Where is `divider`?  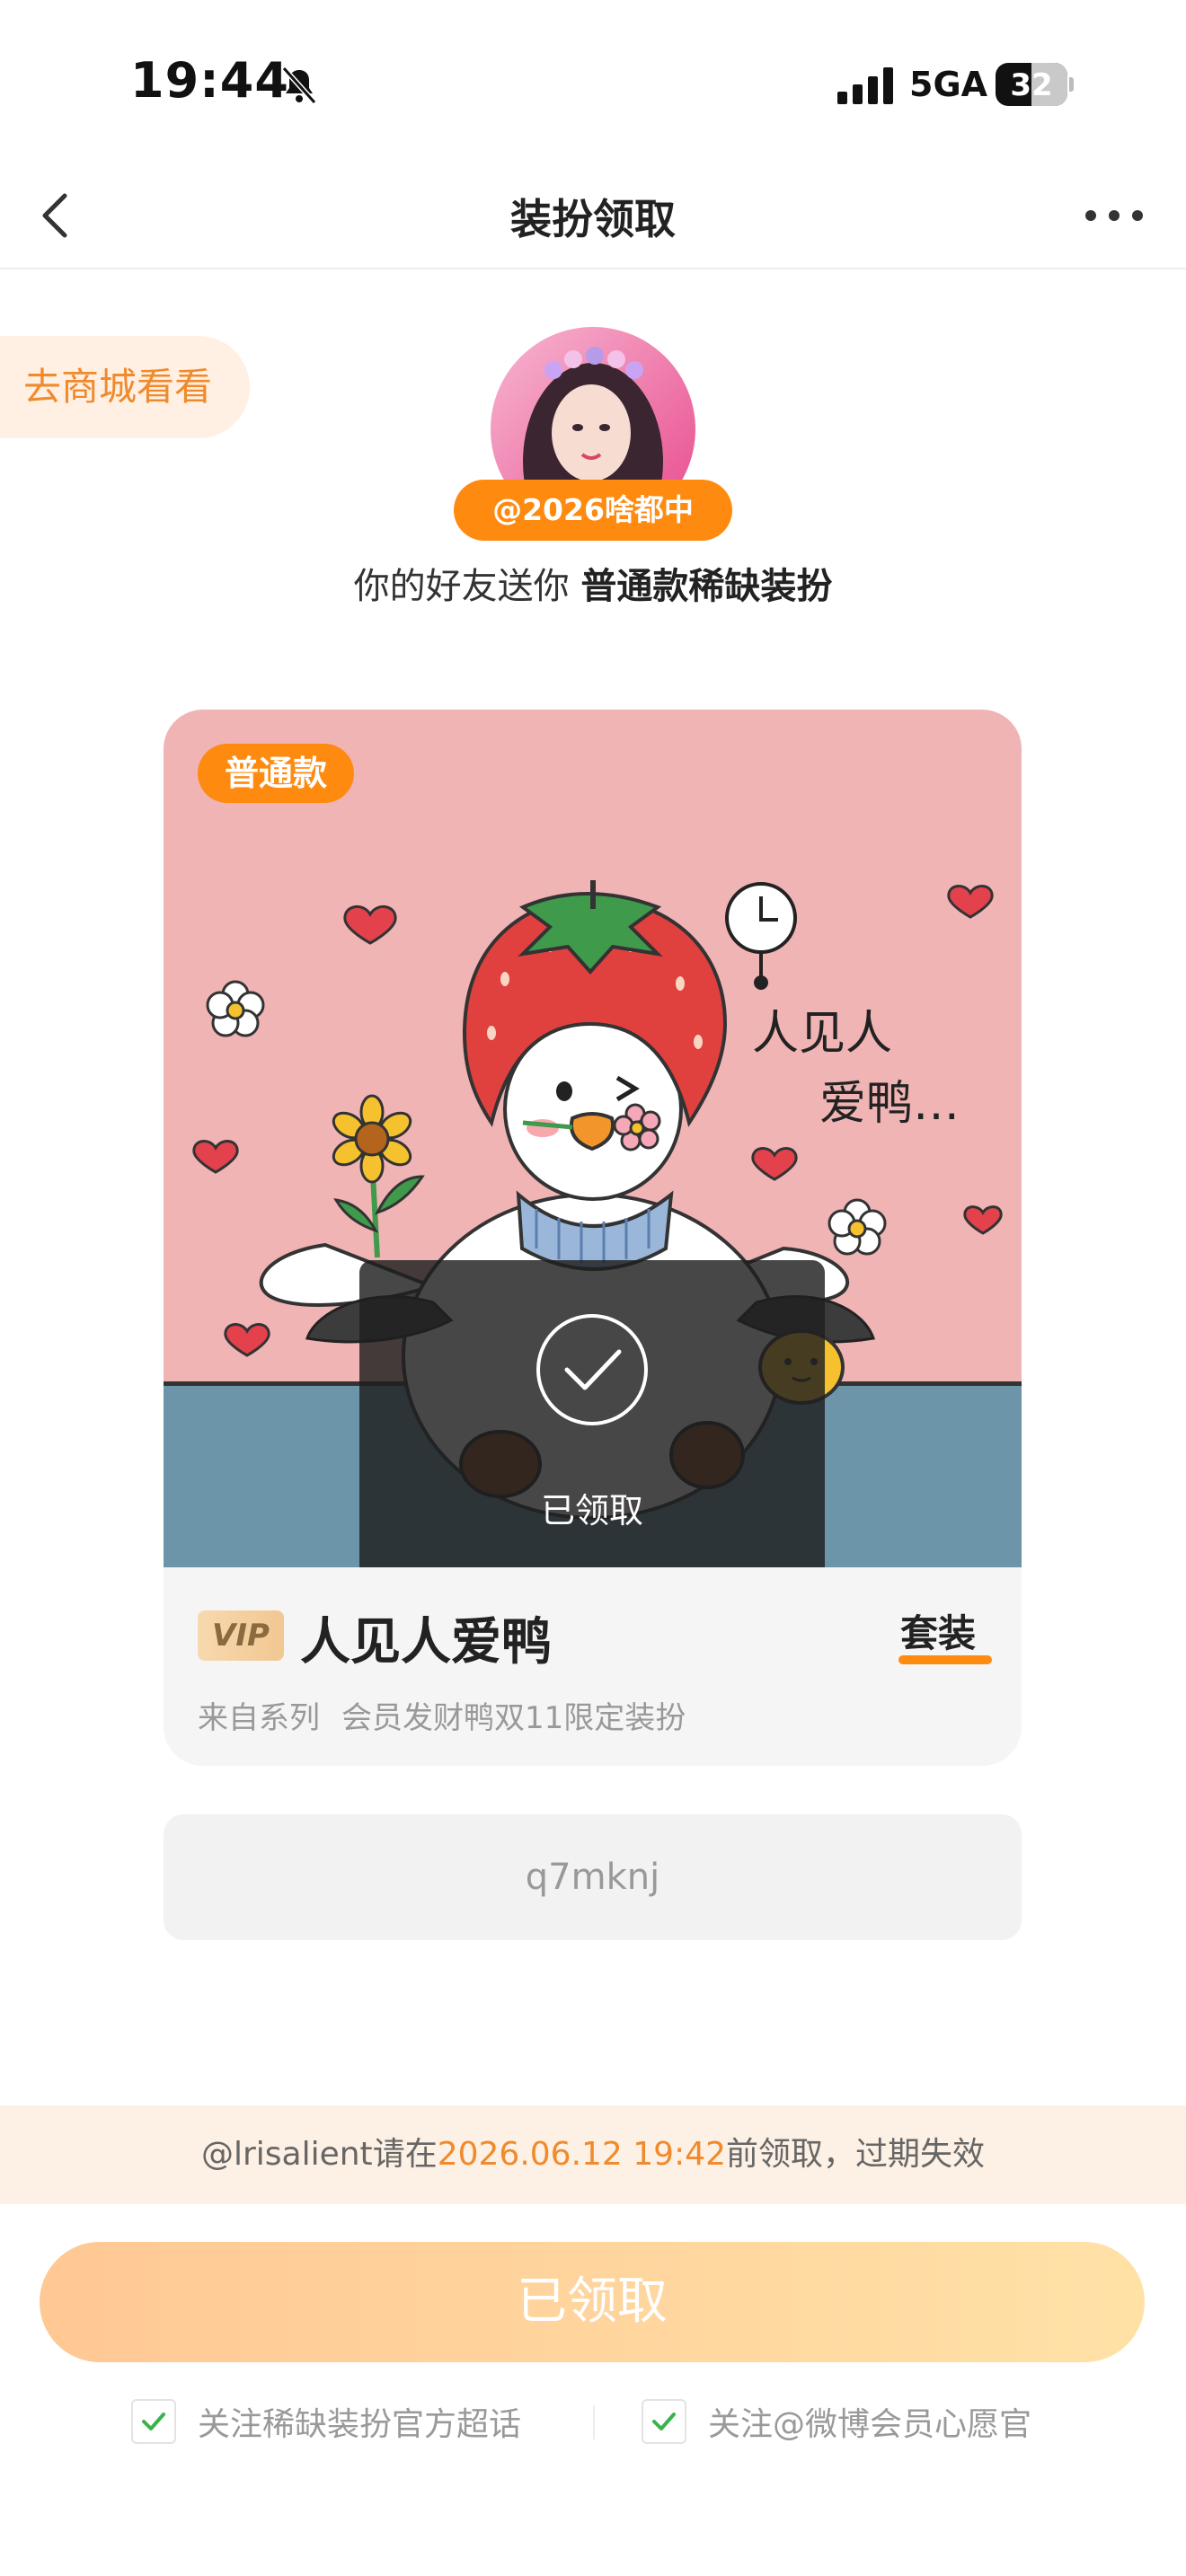 divider is located at coordinates (594, 2422).